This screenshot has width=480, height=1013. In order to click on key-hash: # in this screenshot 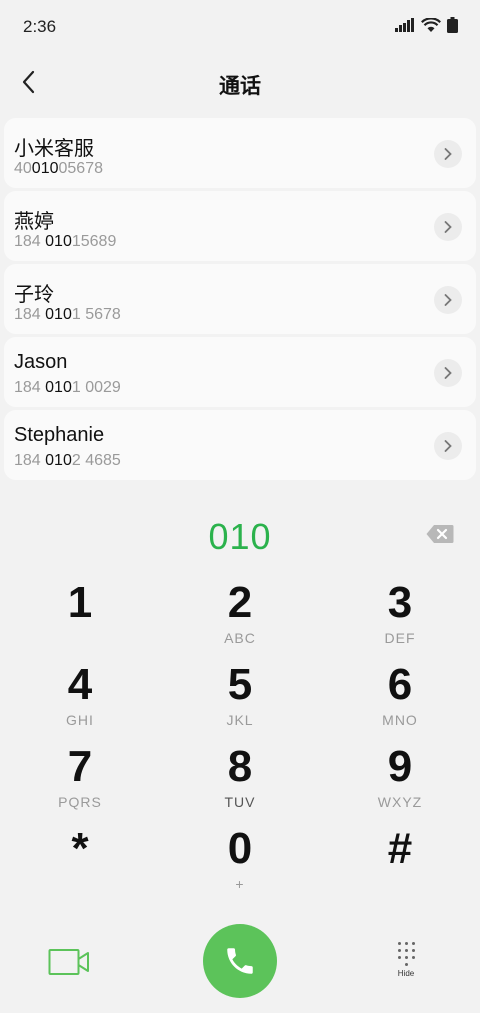, I will do `click(400, 865)`.